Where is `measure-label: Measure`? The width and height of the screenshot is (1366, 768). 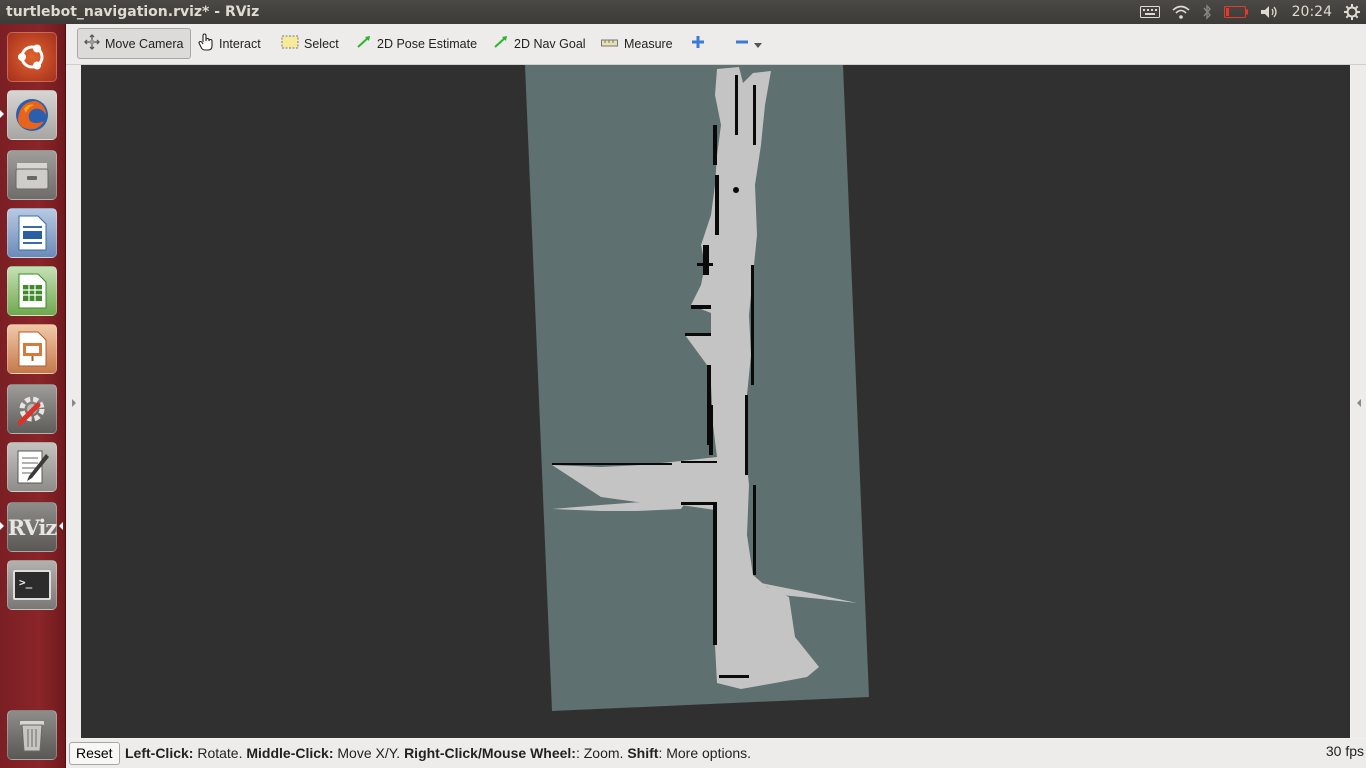 measure-label: Measure is located at coordinates (648, 43).